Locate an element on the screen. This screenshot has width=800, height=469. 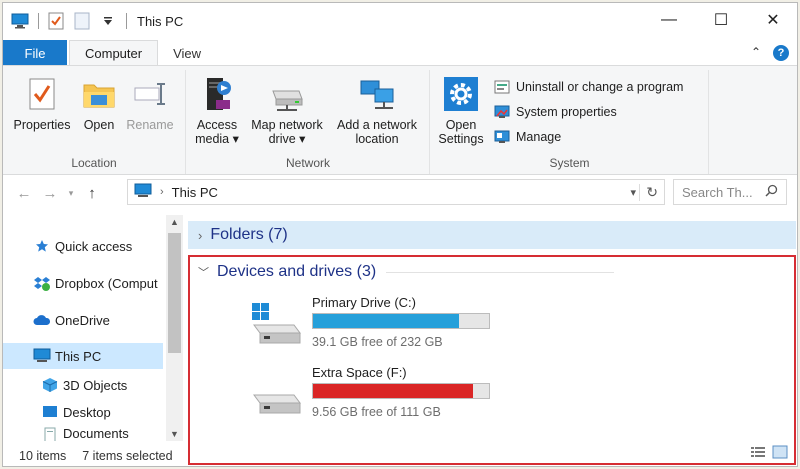
selected-count: 7 items selected is located at coordinates (127, 456).